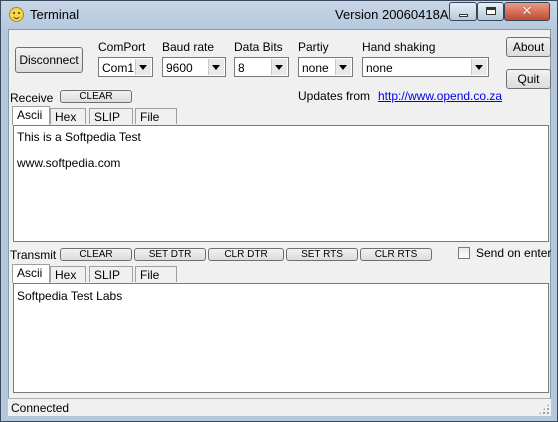  I want to click on transmit-label: Transmit, so click(33, 255).